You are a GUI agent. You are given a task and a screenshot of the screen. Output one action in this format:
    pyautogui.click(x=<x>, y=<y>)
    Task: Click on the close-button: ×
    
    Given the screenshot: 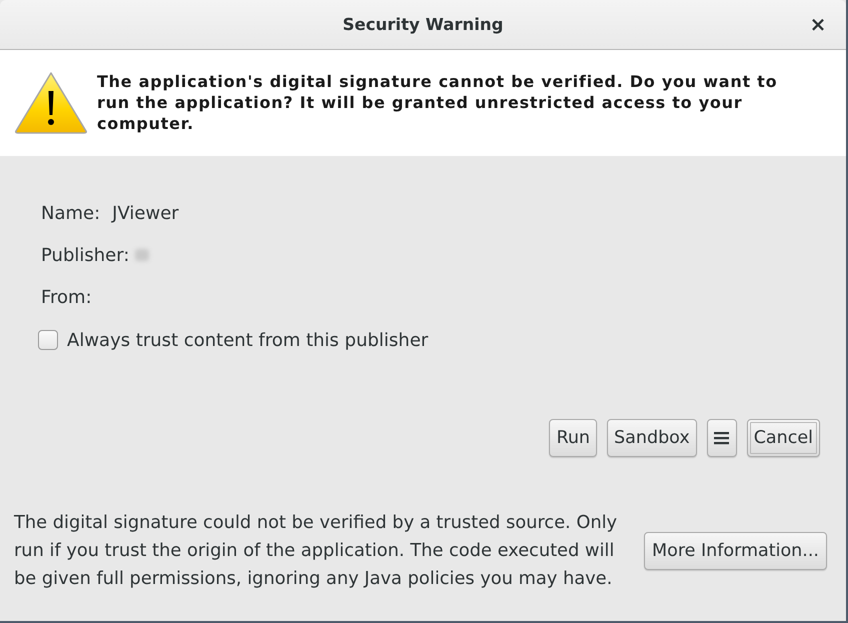 What is the action you would take?
    pyautogui.click(x=818, y=24)
    